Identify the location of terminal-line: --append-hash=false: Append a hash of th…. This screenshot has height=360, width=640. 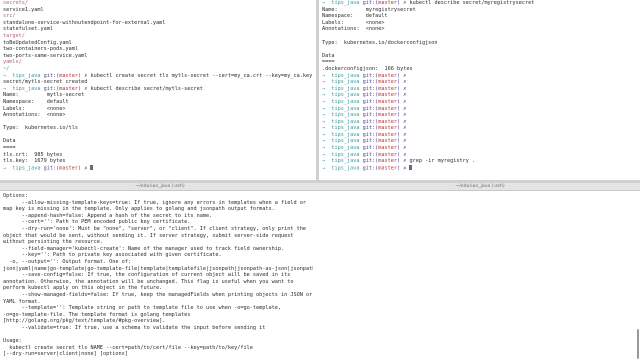
(108, 215).